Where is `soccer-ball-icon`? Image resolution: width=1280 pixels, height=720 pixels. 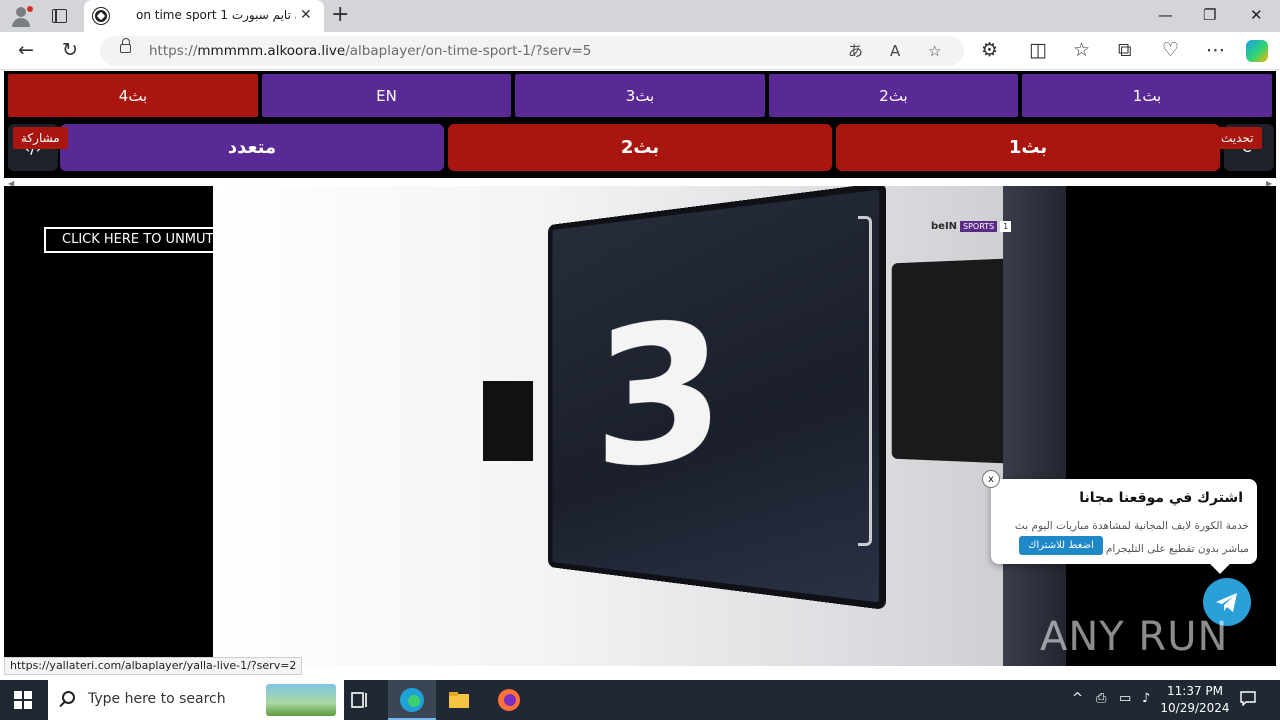 soccer-ball-icon is located at coordinates (101, 16).